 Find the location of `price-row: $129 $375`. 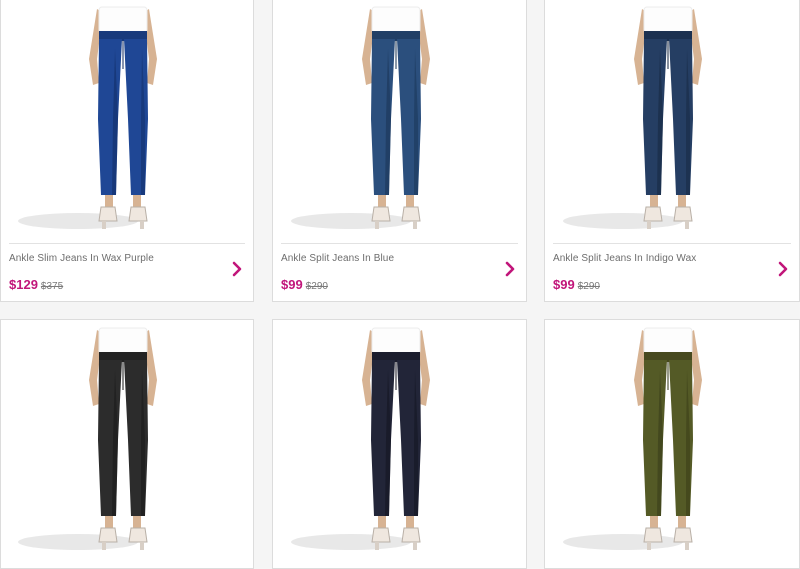

price-row: $129 $375 is located at coordinates (36, 285).